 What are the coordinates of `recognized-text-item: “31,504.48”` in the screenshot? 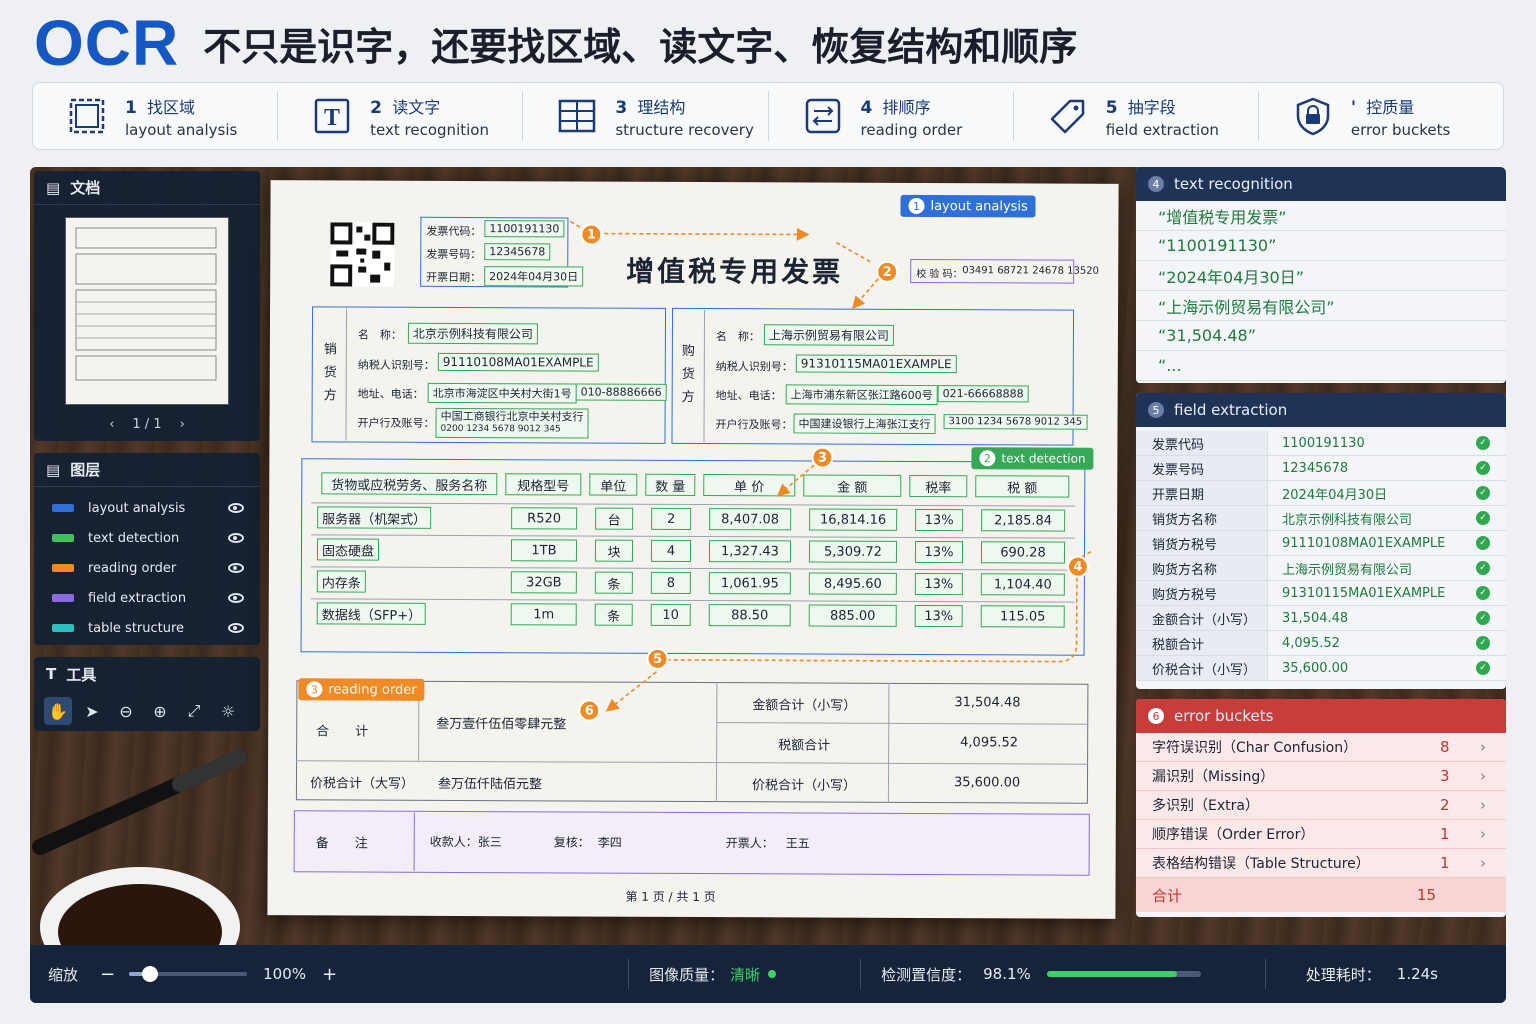 It's located at (1321, 336).